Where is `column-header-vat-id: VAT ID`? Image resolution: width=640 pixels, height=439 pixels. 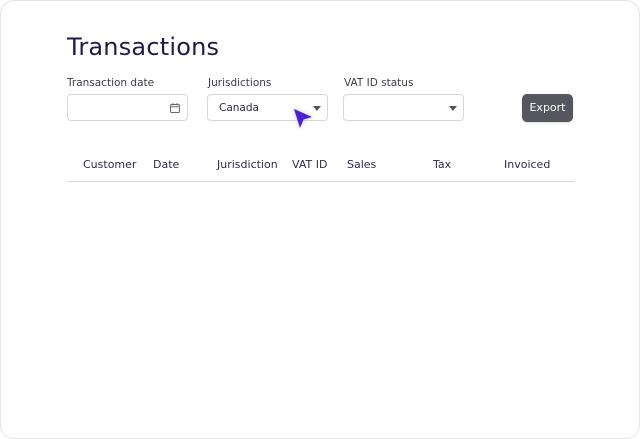 column-header-vat-id: VAT ID is located at coordinates (309, 164).